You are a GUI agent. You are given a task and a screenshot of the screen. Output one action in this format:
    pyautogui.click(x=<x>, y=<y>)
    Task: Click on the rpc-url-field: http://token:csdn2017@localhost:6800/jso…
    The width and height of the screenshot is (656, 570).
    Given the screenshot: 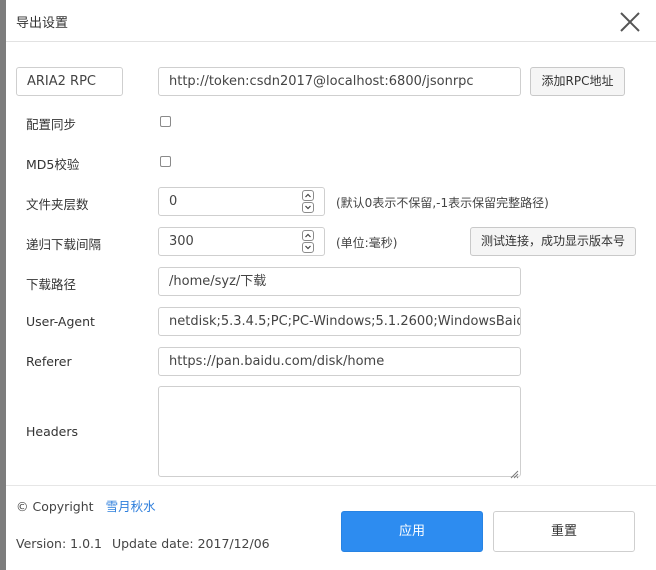 What is the action you would take?
    pyautogui.click(x=339, y=81)
    